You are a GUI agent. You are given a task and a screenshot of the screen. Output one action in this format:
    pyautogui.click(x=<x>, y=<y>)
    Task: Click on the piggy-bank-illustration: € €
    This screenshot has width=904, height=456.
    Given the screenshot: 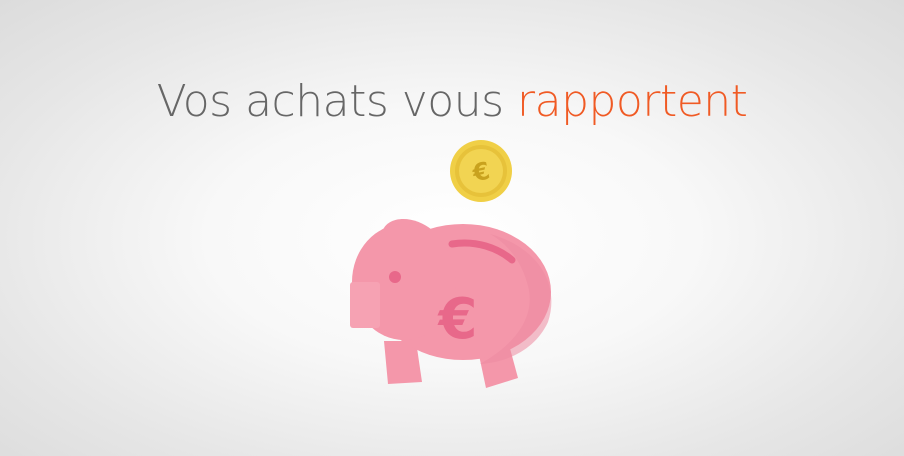 What is the action you would take?
    pyautogui.click(x=451, y=264)
    